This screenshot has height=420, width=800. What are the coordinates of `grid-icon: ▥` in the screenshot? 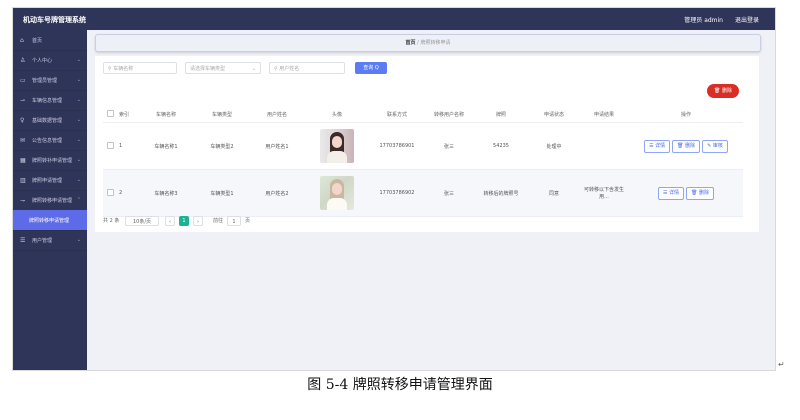 It's located at (23, 180).